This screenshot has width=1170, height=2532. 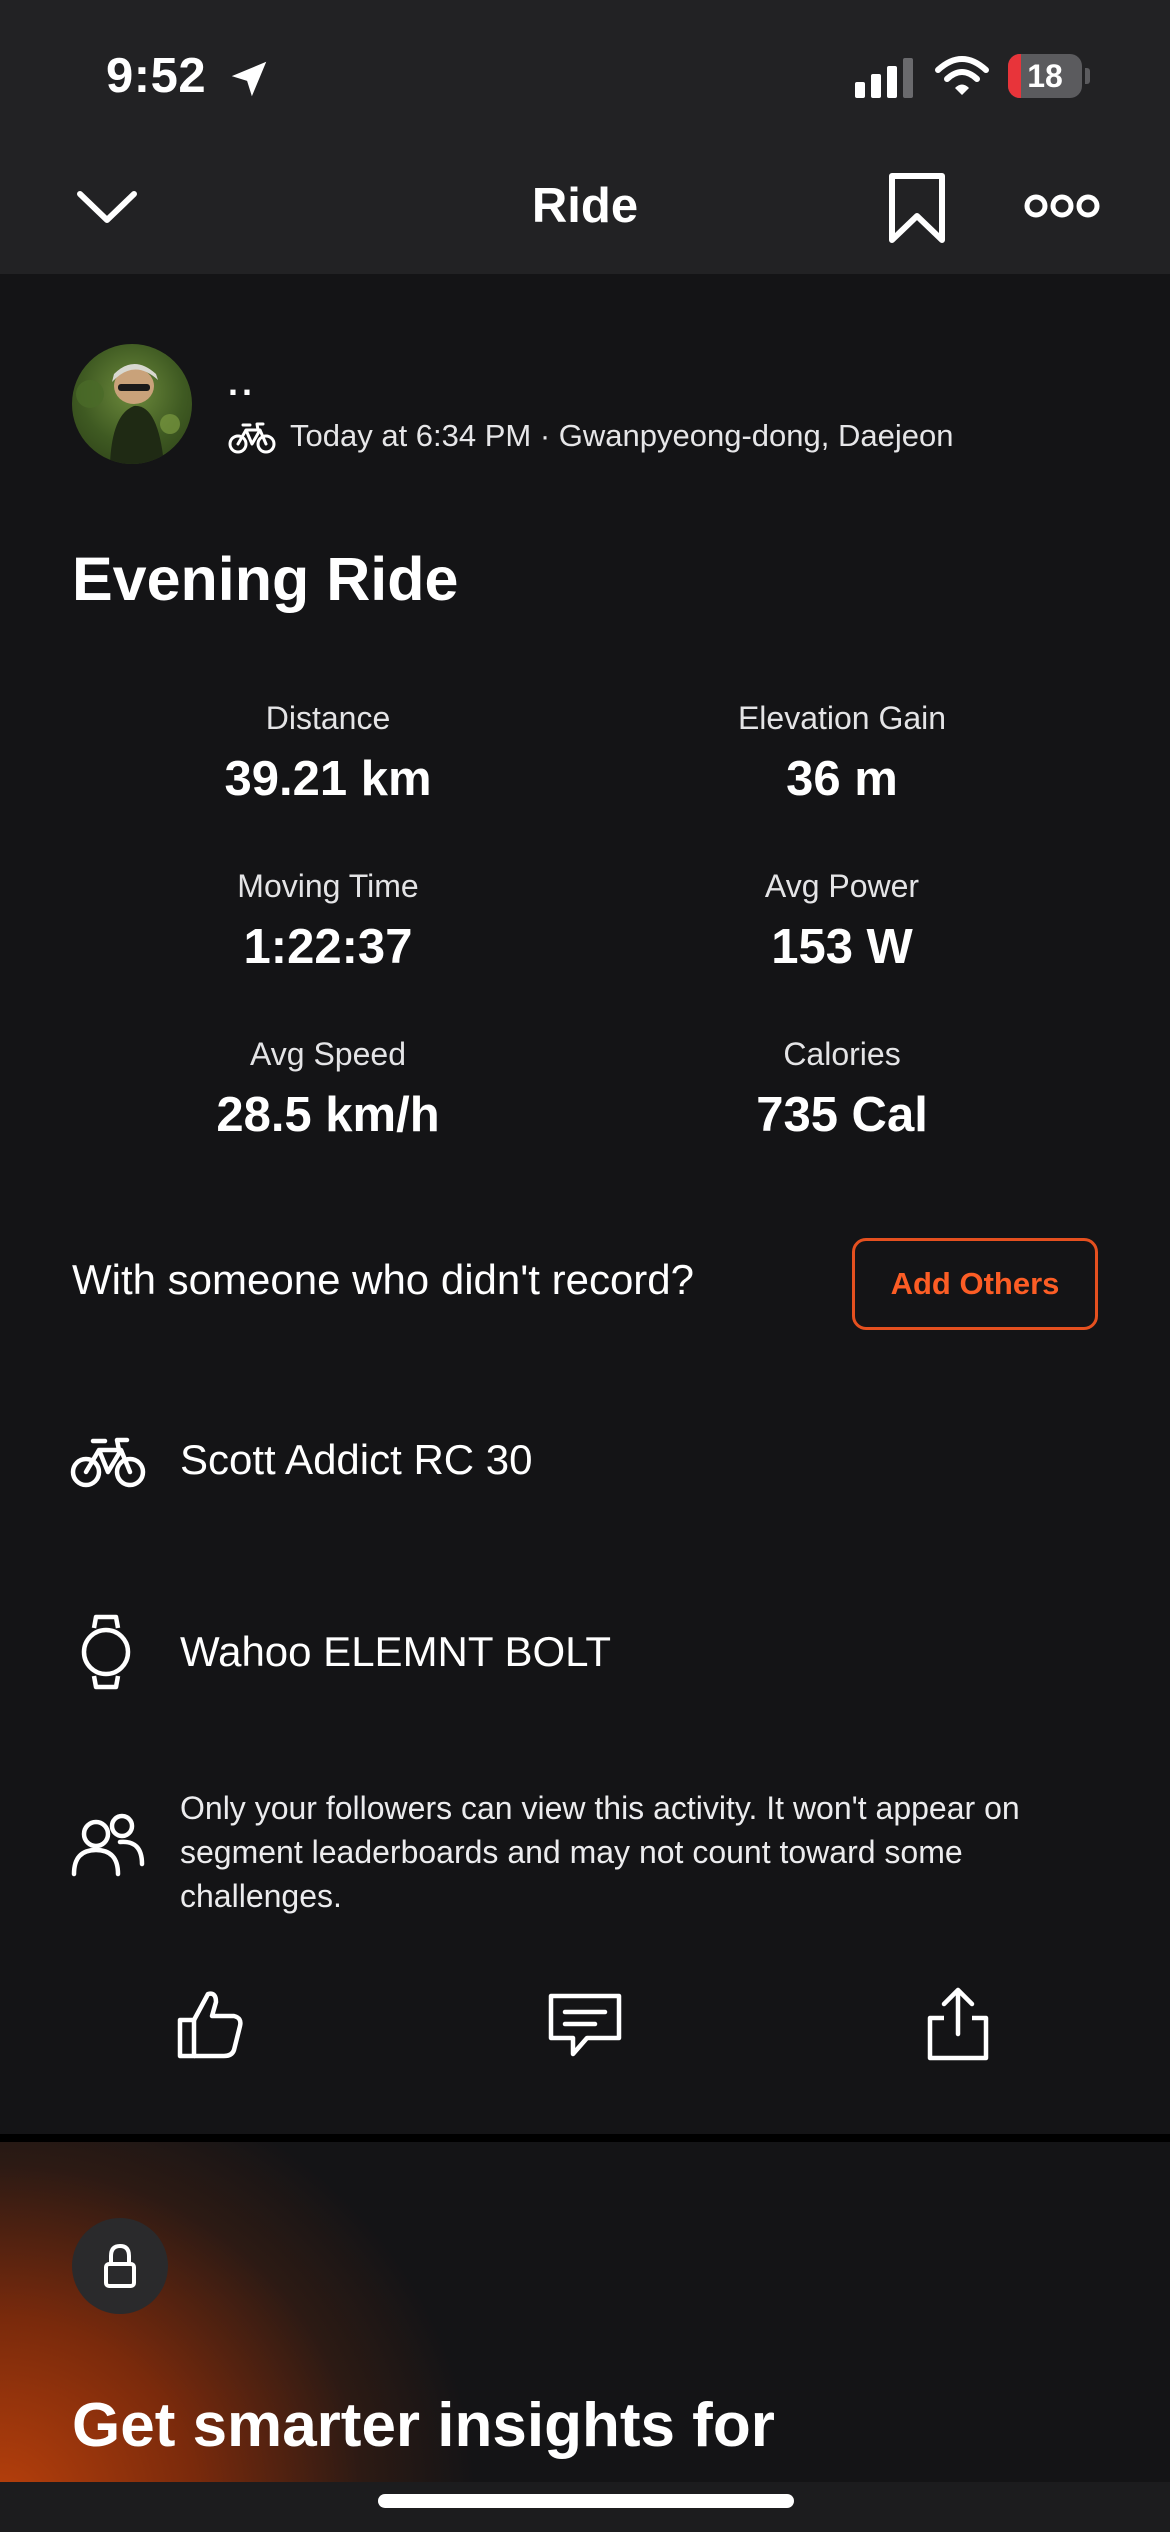 I want to click on thumbs-up-icon, so click(x=210, y=2024).